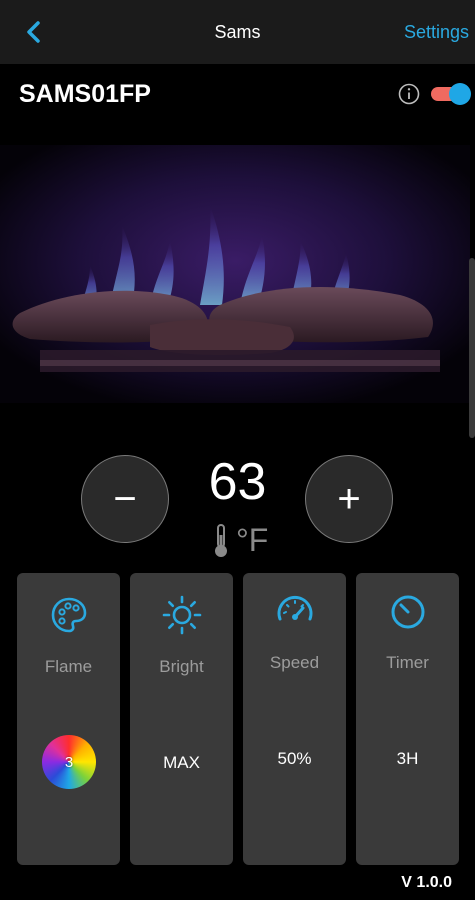 The height and width of the screenshot is (900, 475). Describe the element at coordinates (409, 94) in the screenshot. I see `info-icon` at that location.